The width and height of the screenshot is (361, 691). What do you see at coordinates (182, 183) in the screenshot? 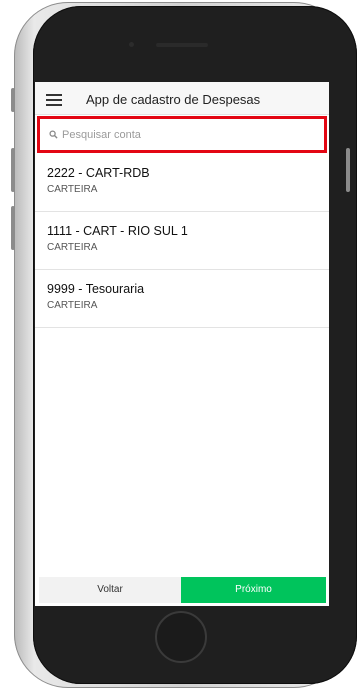
I see `list-item: 2222 - CART-RDB CARTEIRA` at bounding box center [182, 183].